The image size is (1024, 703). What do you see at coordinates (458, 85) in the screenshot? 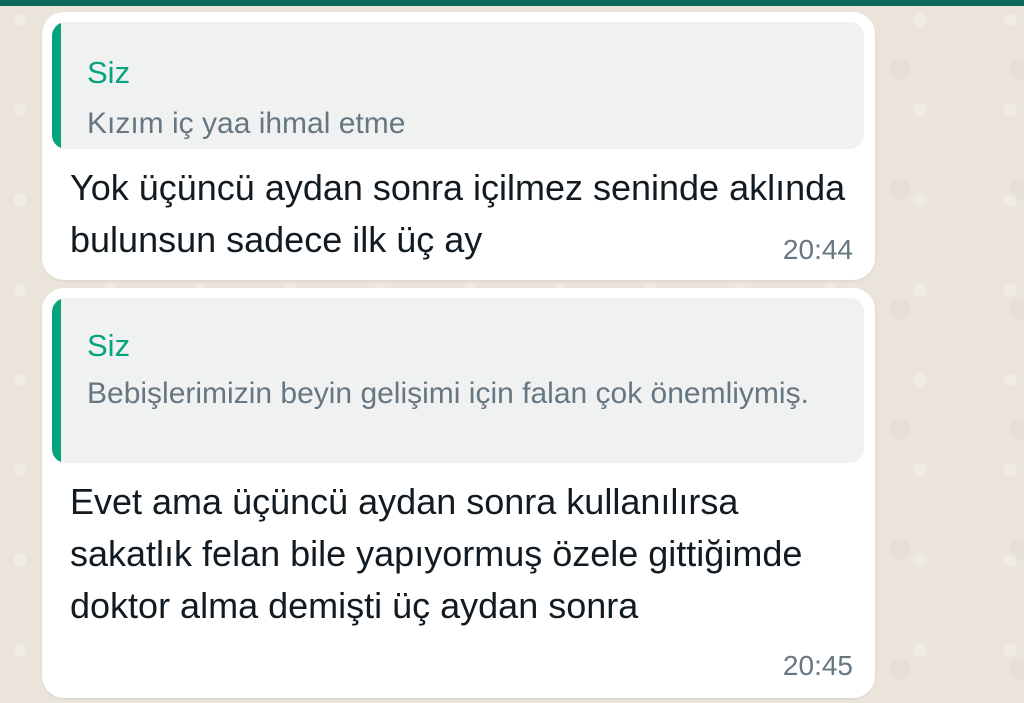
I see `quoted-message: Siz Kızım iç yaa ihmal etme` at bounding box center [458, 85].